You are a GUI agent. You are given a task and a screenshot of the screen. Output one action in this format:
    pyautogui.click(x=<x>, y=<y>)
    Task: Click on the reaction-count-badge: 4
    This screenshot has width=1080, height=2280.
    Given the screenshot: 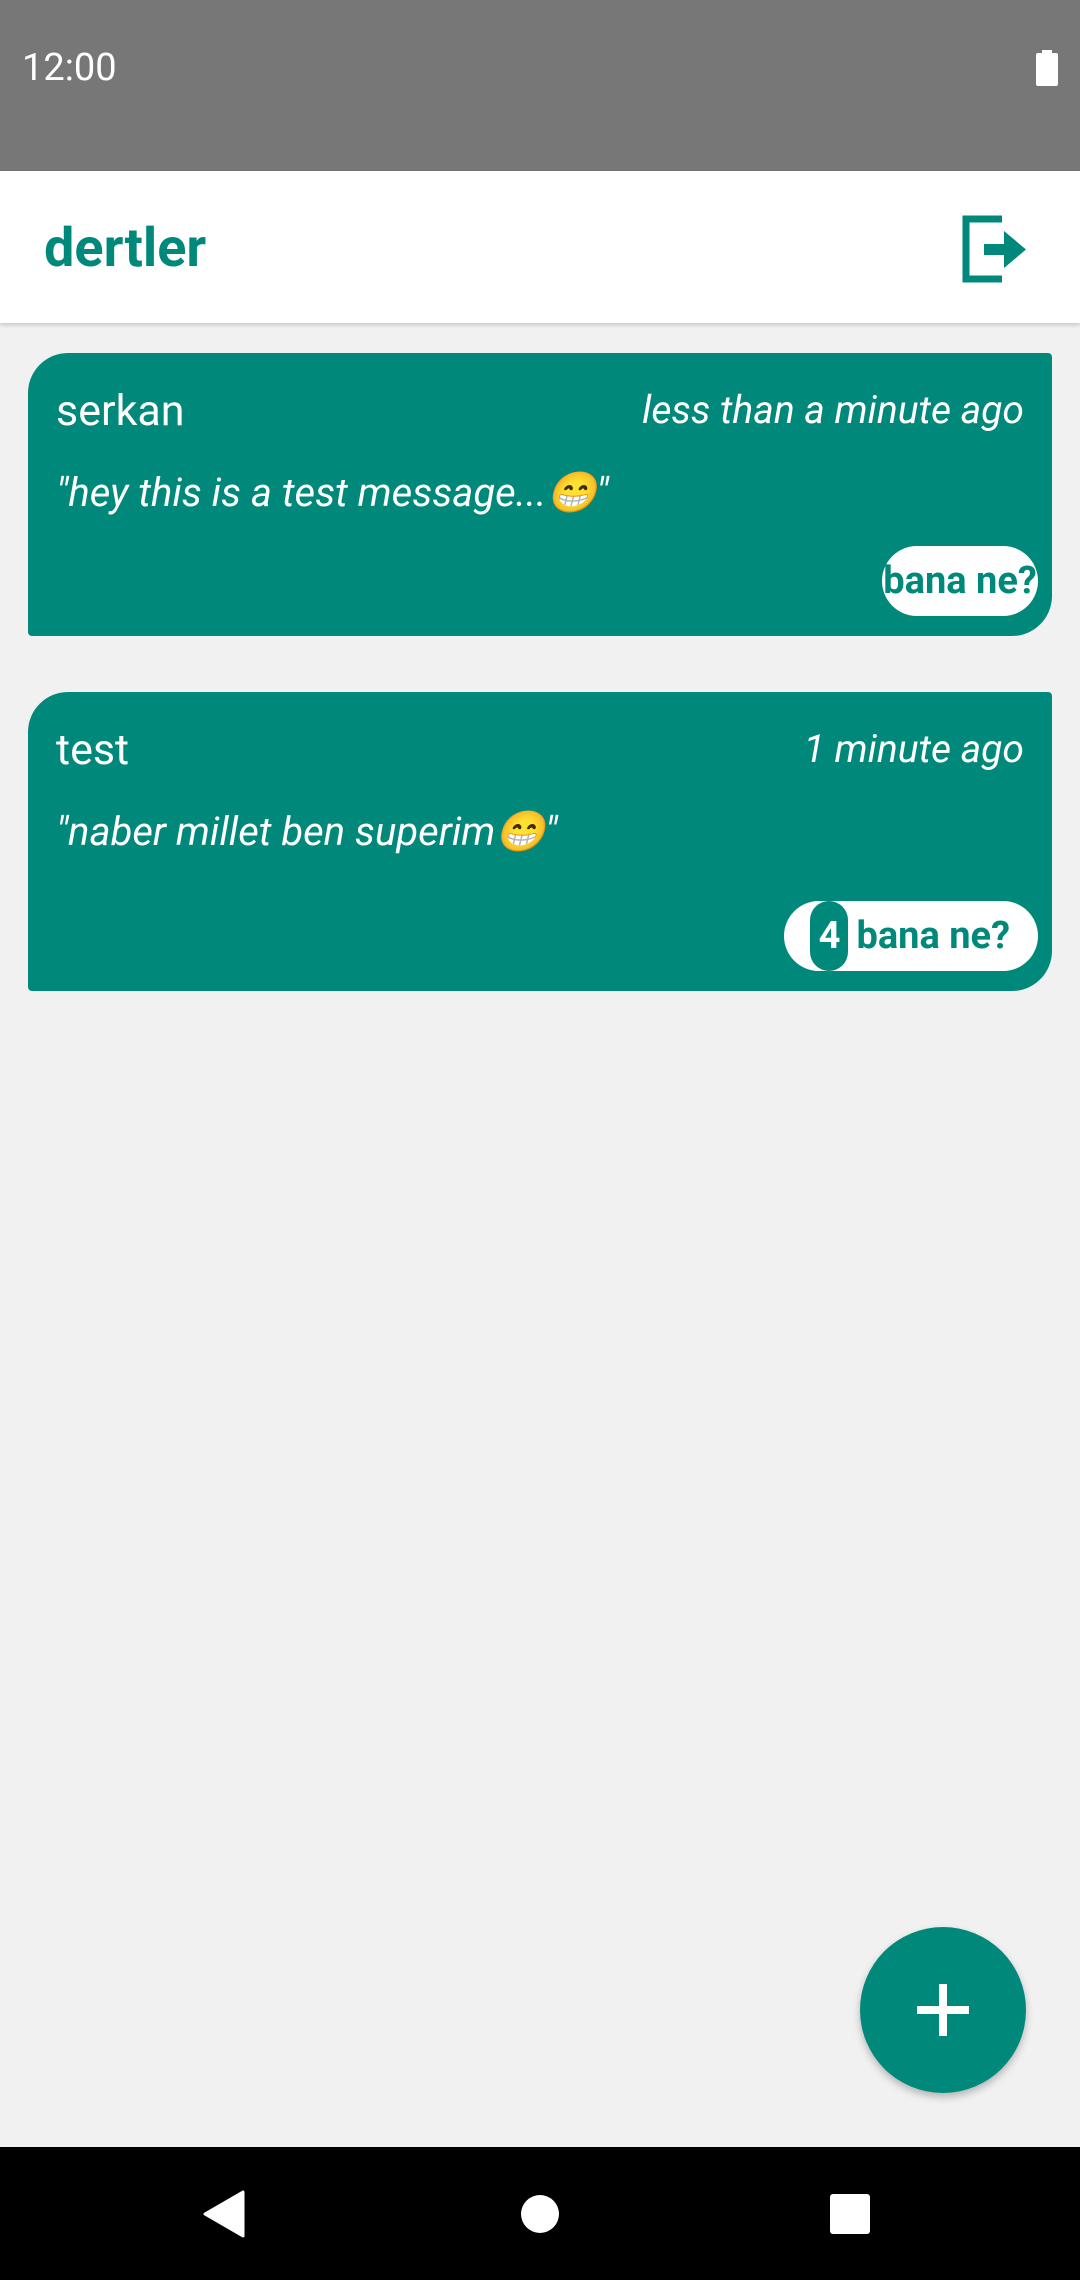 What is the action you would take?
    pyautogui.click(x=829, y=936)
    